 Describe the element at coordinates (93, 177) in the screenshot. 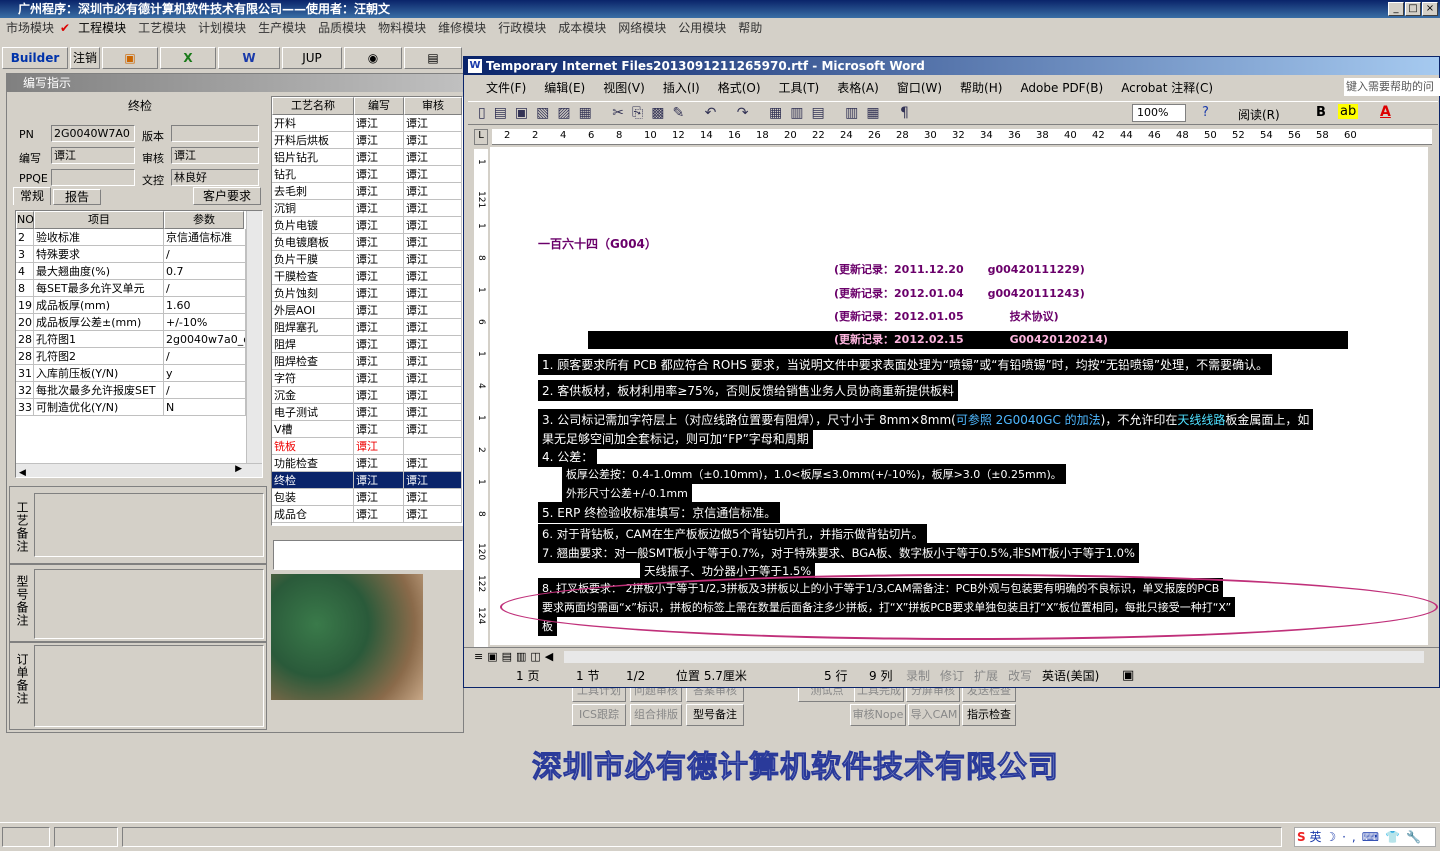

I see `ppqe-field` at that location.